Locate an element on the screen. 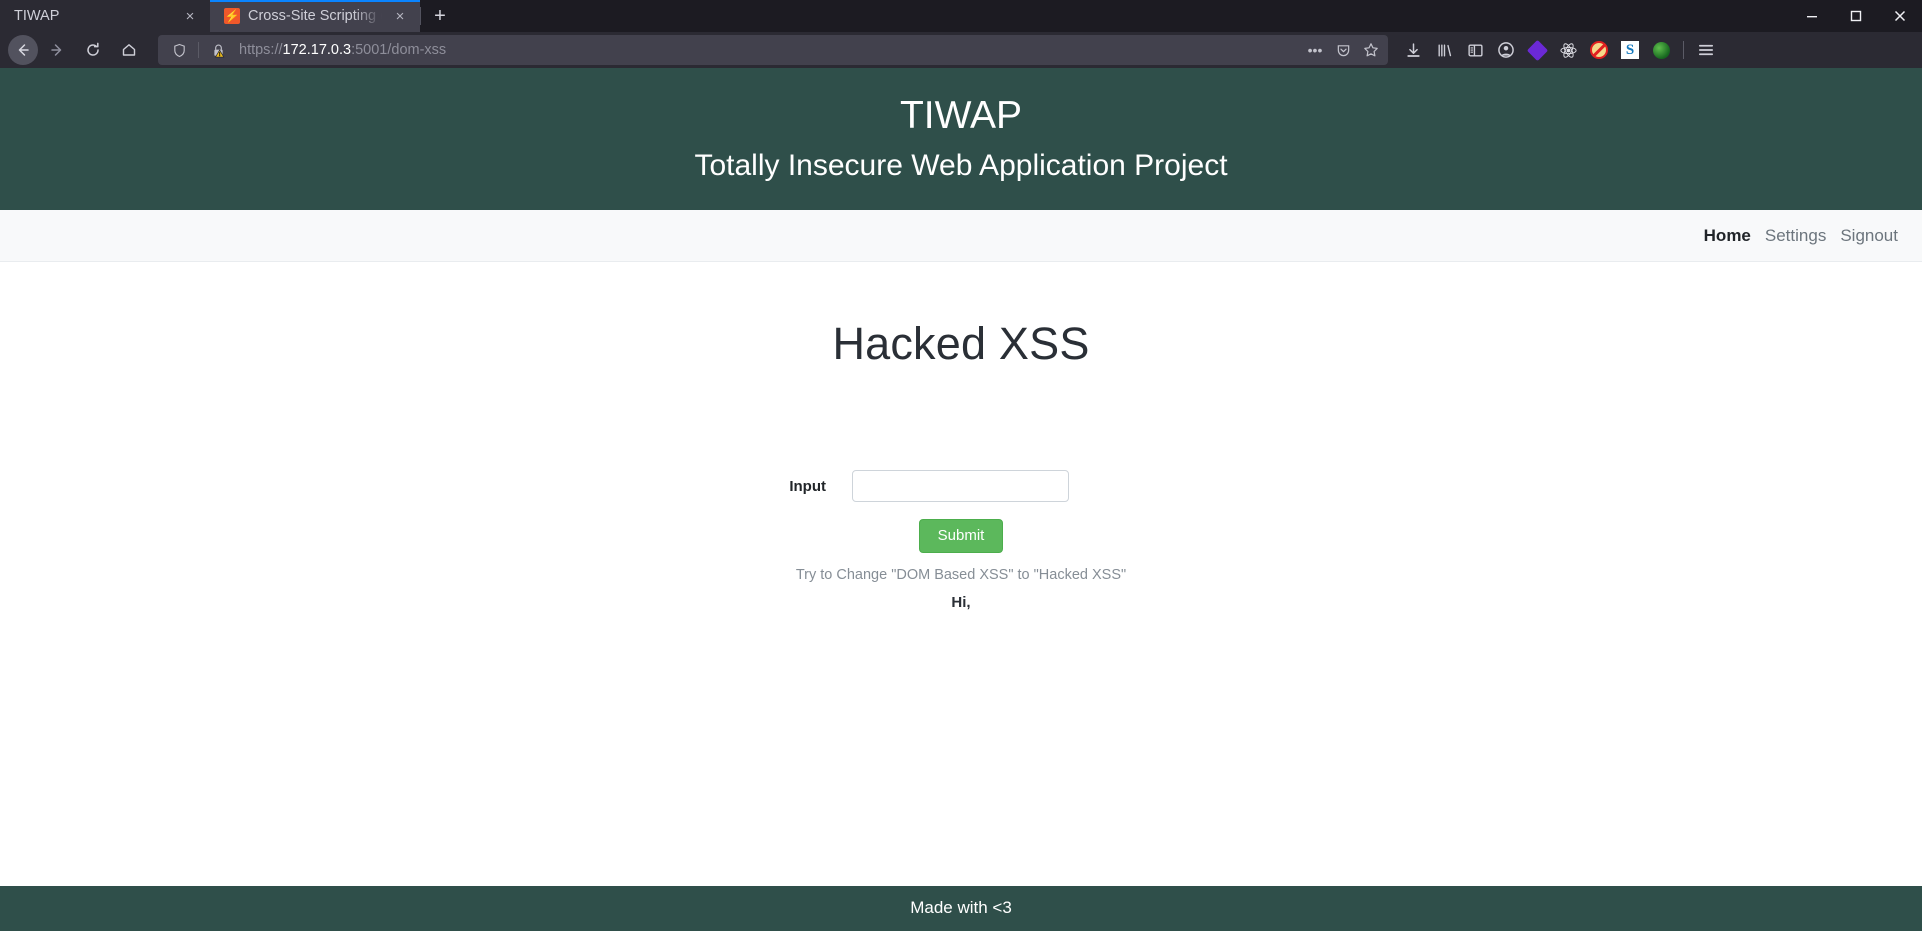 The height and width of the screenshot is (931, 1922). forward-arrow-icon is located at coordinates (57, 50).